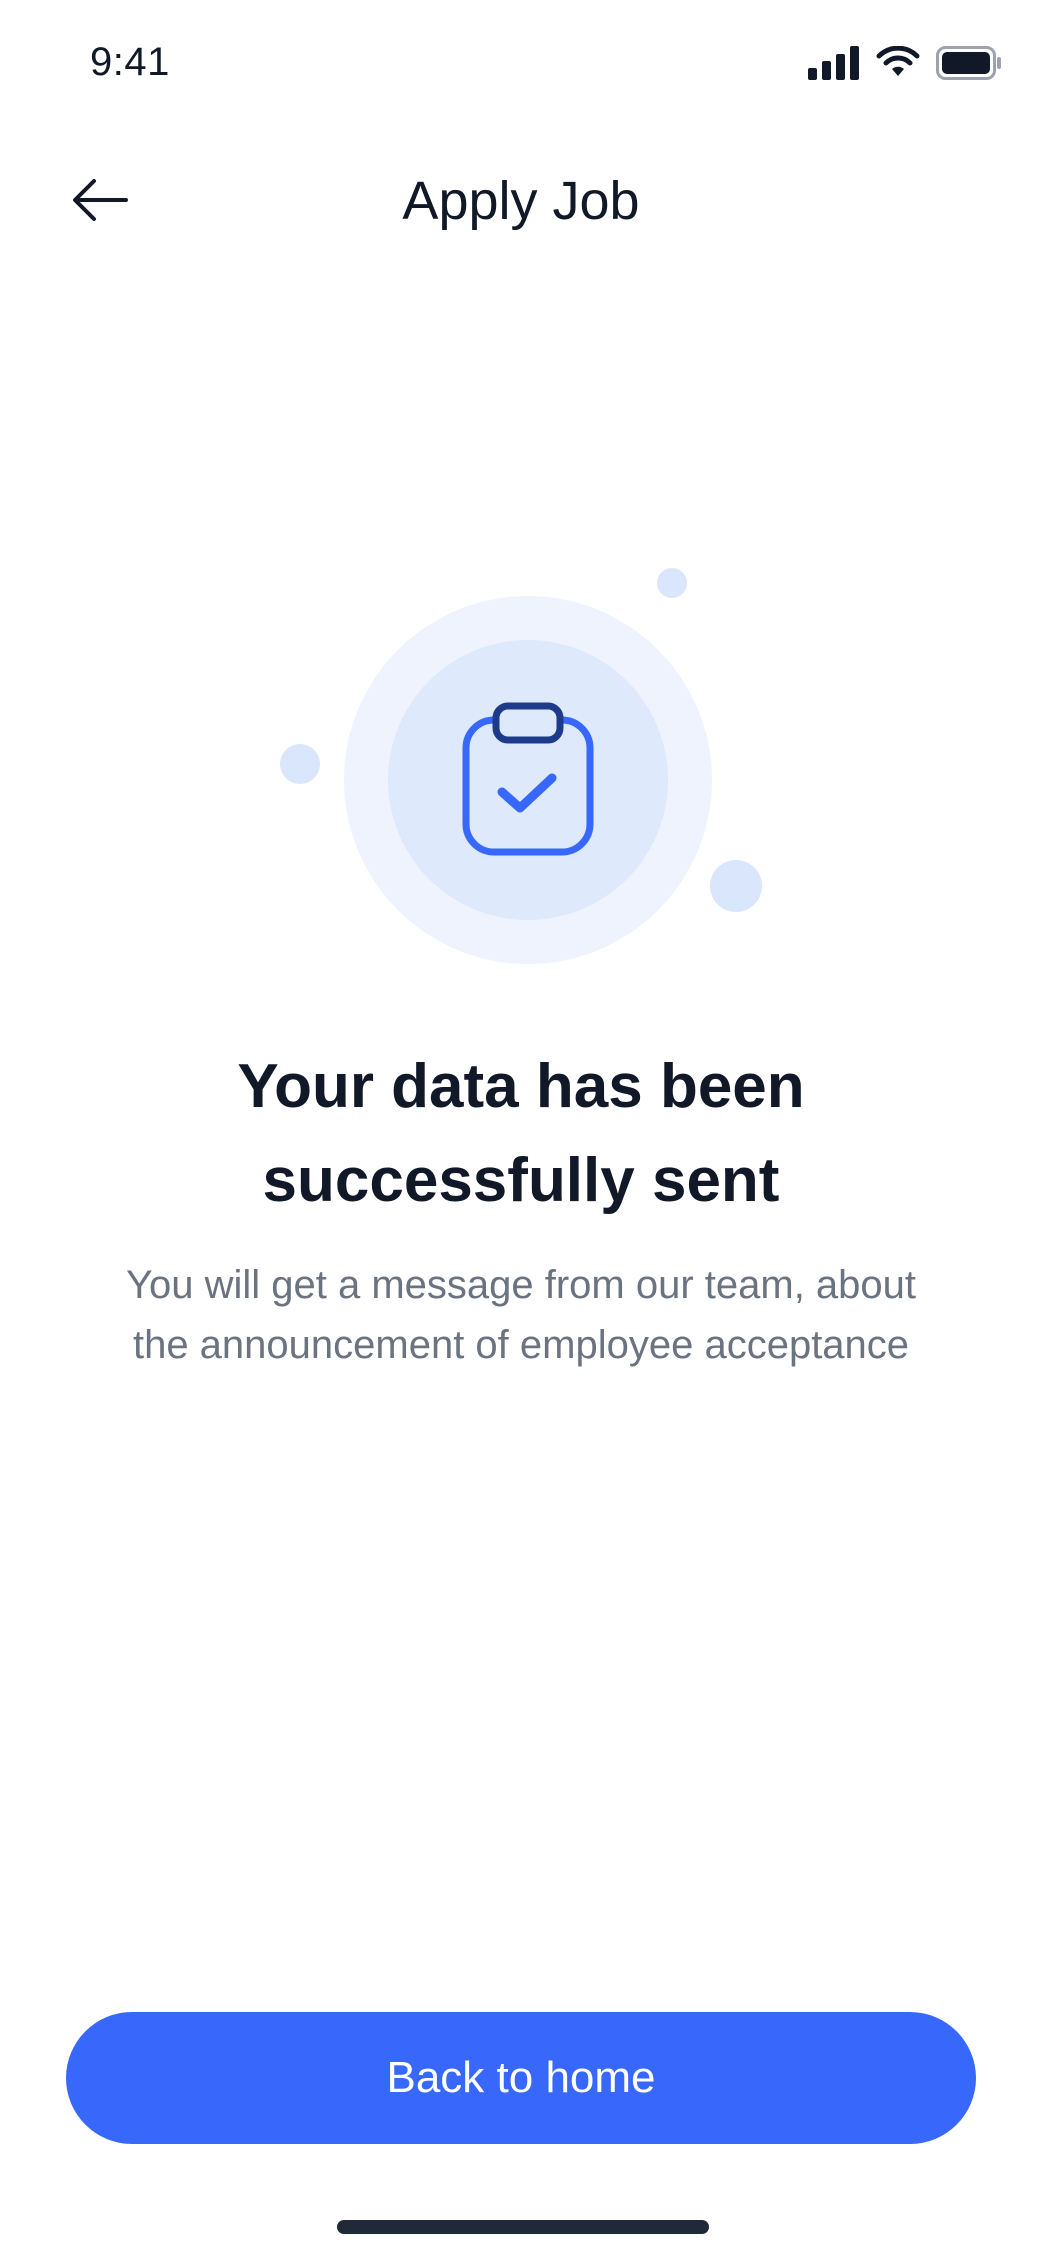 The width and height of the screenshot is (1042, 2256). Describe the element at coordinates (130, 62) in the screenshot. I see `status-time: 9:41` at that location.